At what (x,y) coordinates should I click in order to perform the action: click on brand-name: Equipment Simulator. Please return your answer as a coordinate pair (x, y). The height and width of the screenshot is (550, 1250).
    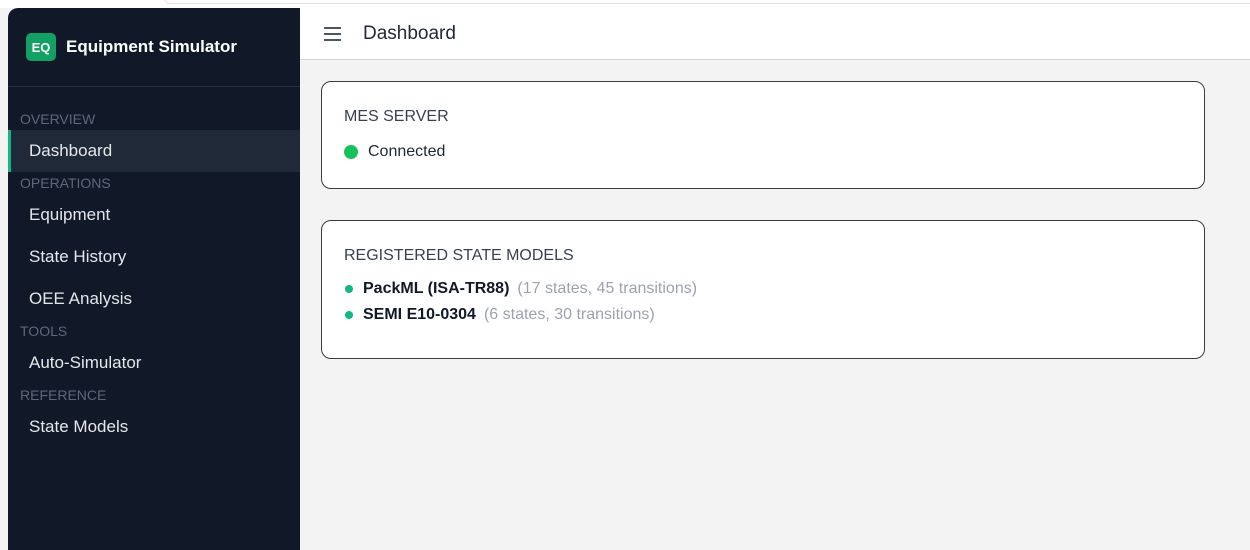
    Looking at the image, I should click on (151, 46).